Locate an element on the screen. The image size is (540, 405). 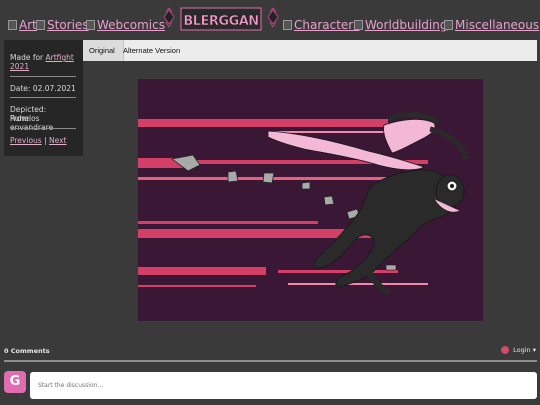
comments-divider is located at coordinates (270, 361).